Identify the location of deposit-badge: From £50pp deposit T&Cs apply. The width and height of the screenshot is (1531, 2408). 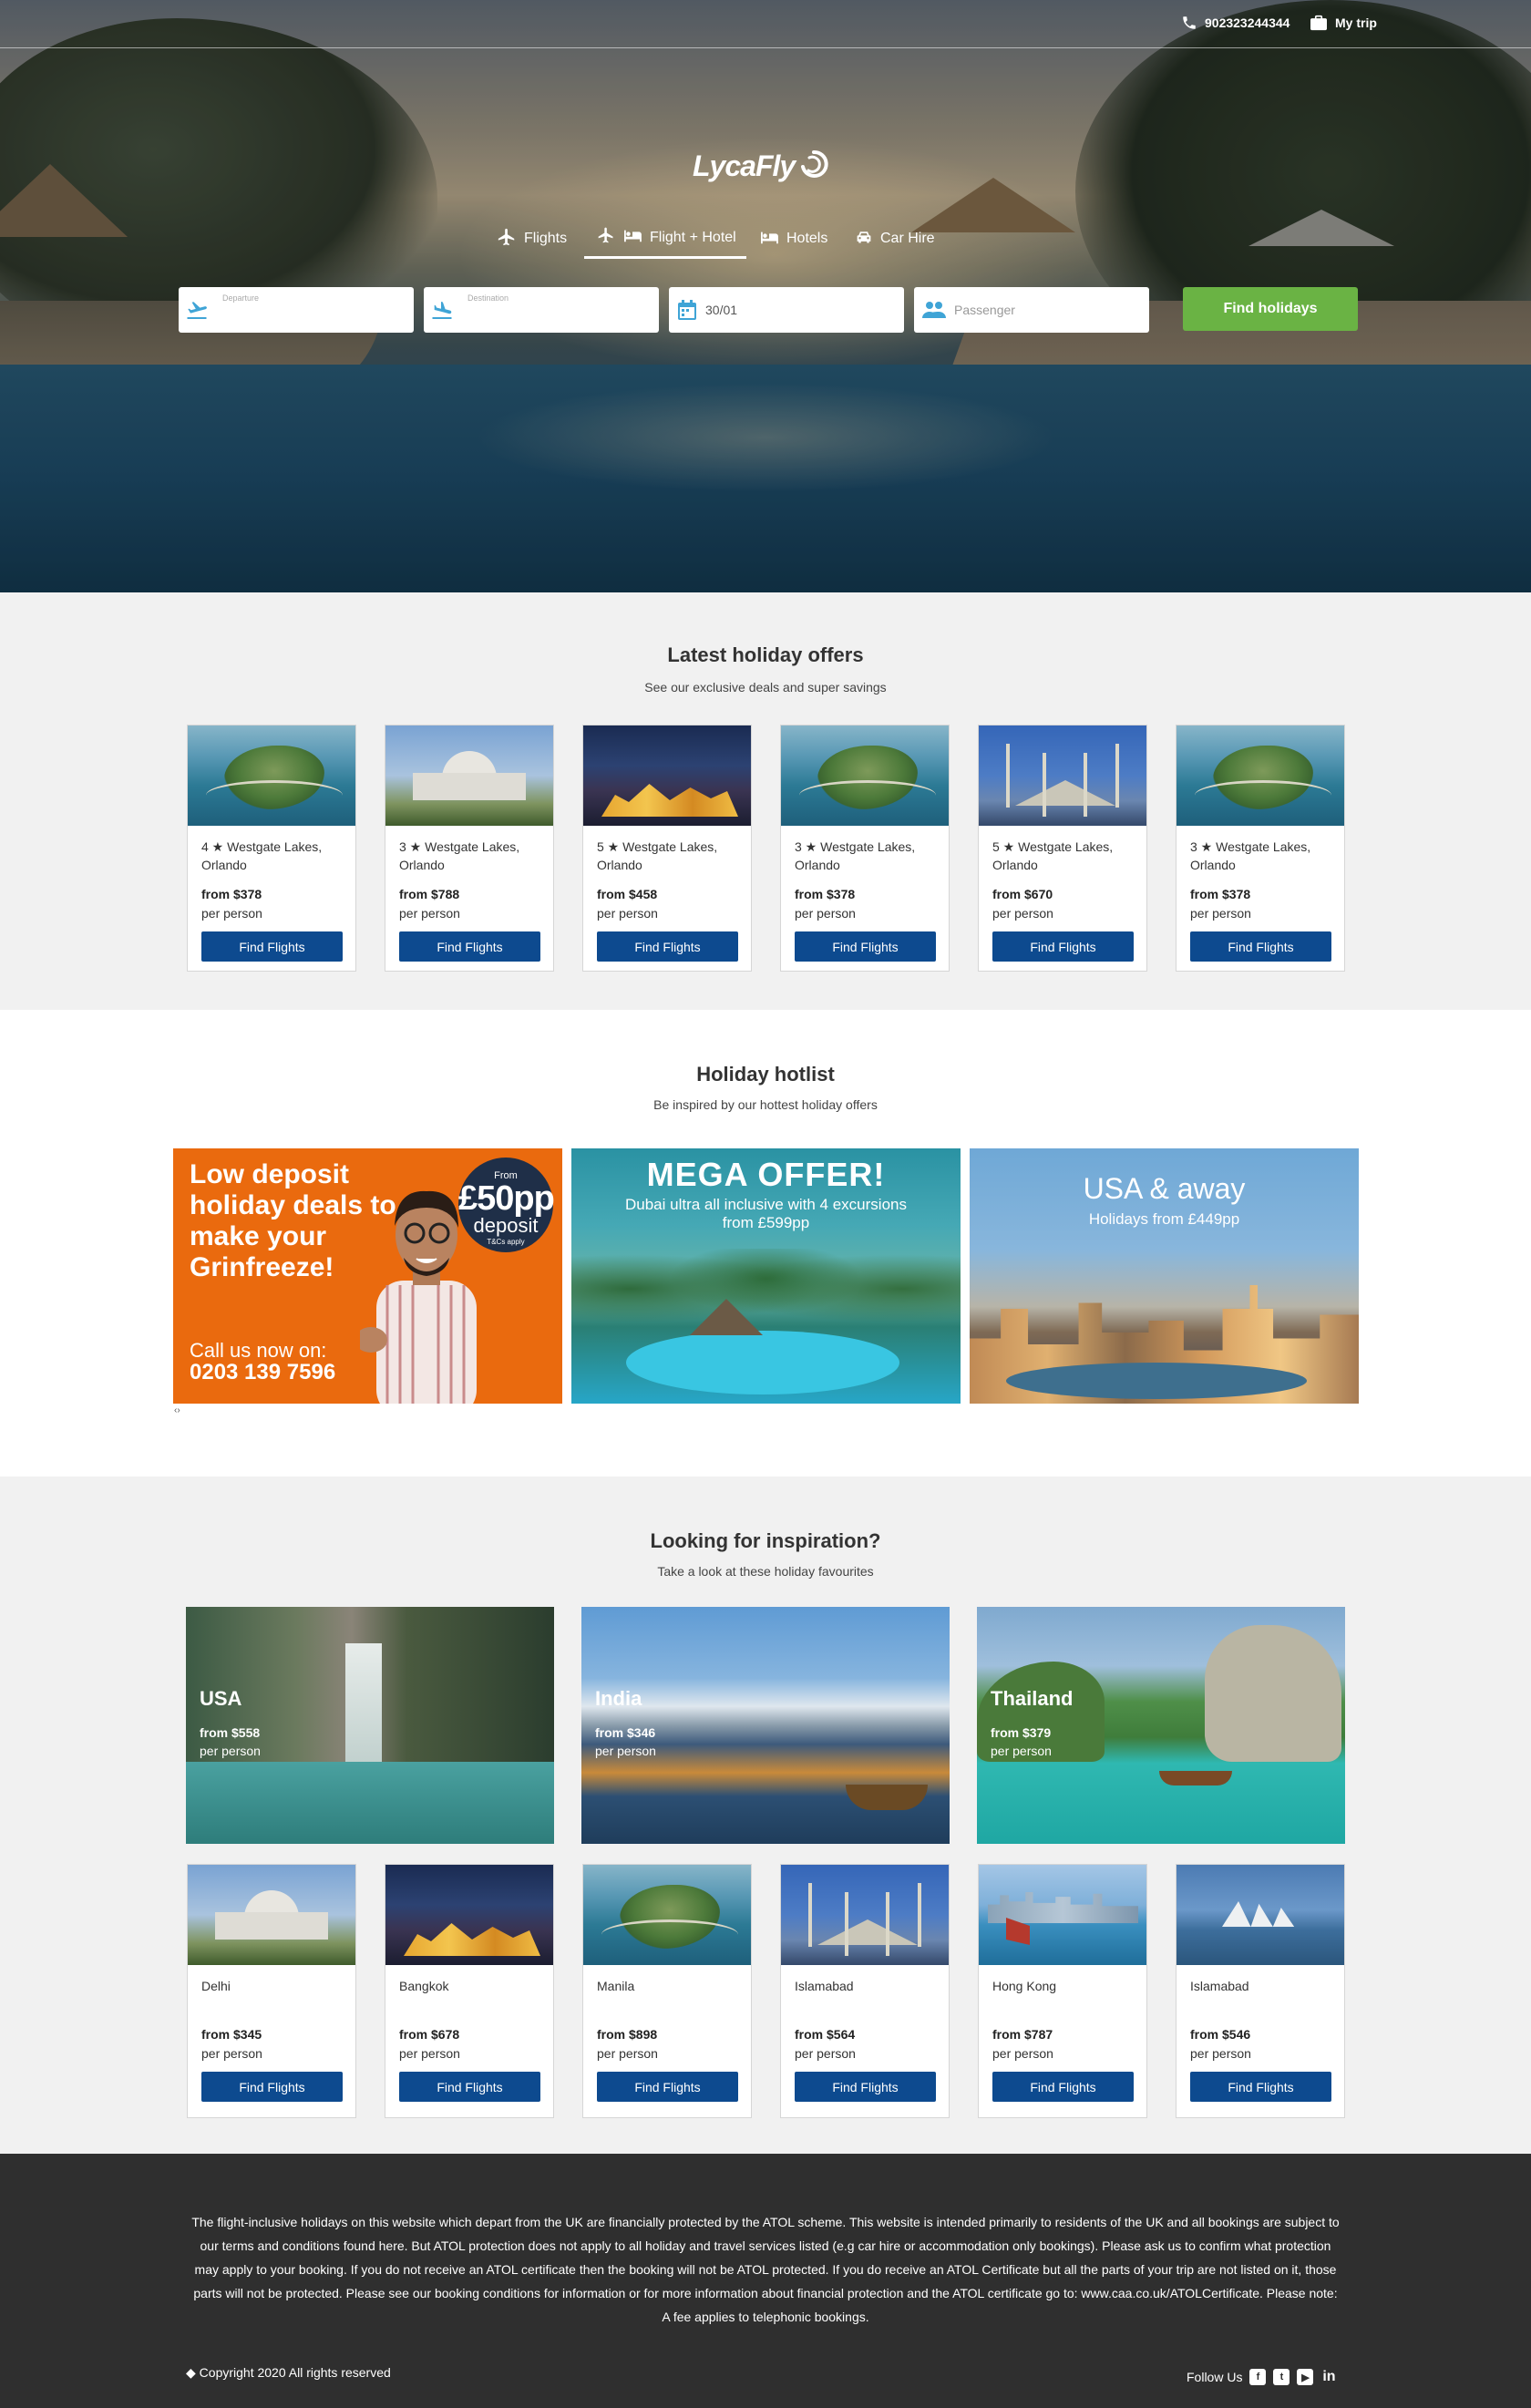
(506, 1205).